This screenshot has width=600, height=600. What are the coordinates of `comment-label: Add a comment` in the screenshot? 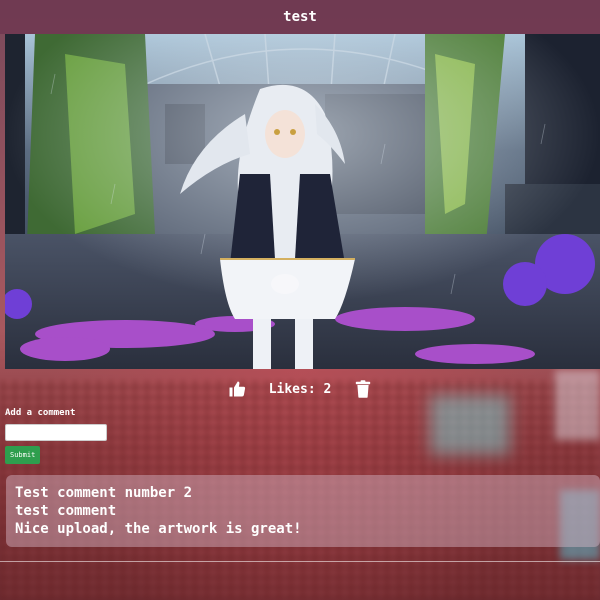 It's located at (40, 413).